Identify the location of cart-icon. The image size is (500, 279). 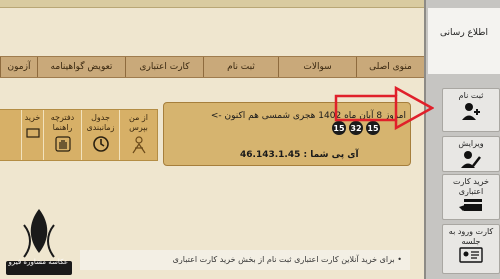
(32, 133).